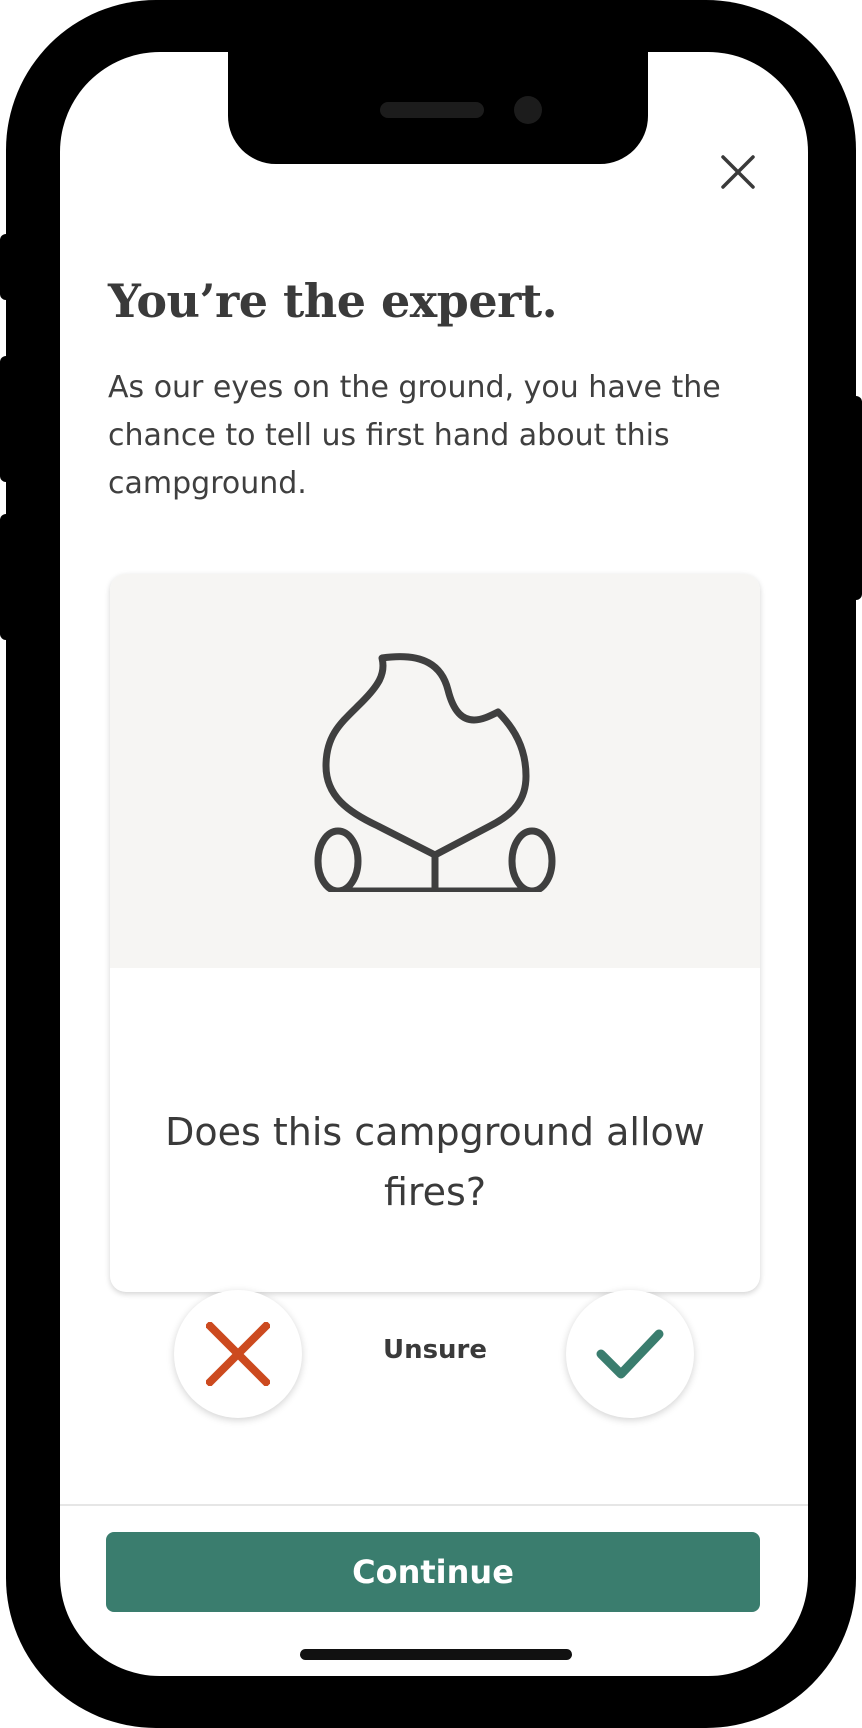 The image size is (862, 1728). I want to click on speaker-grille, so click(432, 110).